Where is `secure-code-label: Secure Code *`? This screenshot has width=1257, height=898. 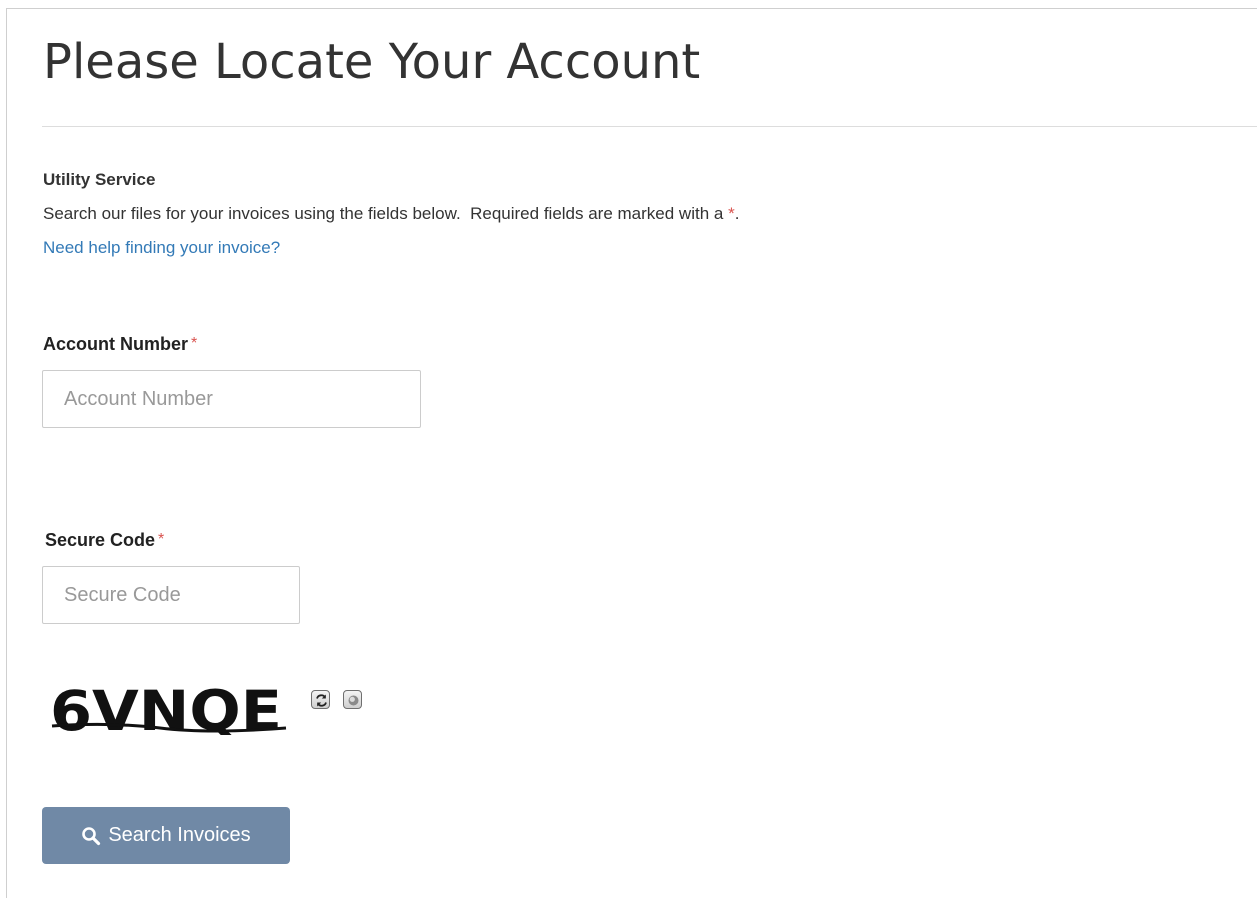 secure-code-label: Secure Code * is located at coordinates (104, 540).